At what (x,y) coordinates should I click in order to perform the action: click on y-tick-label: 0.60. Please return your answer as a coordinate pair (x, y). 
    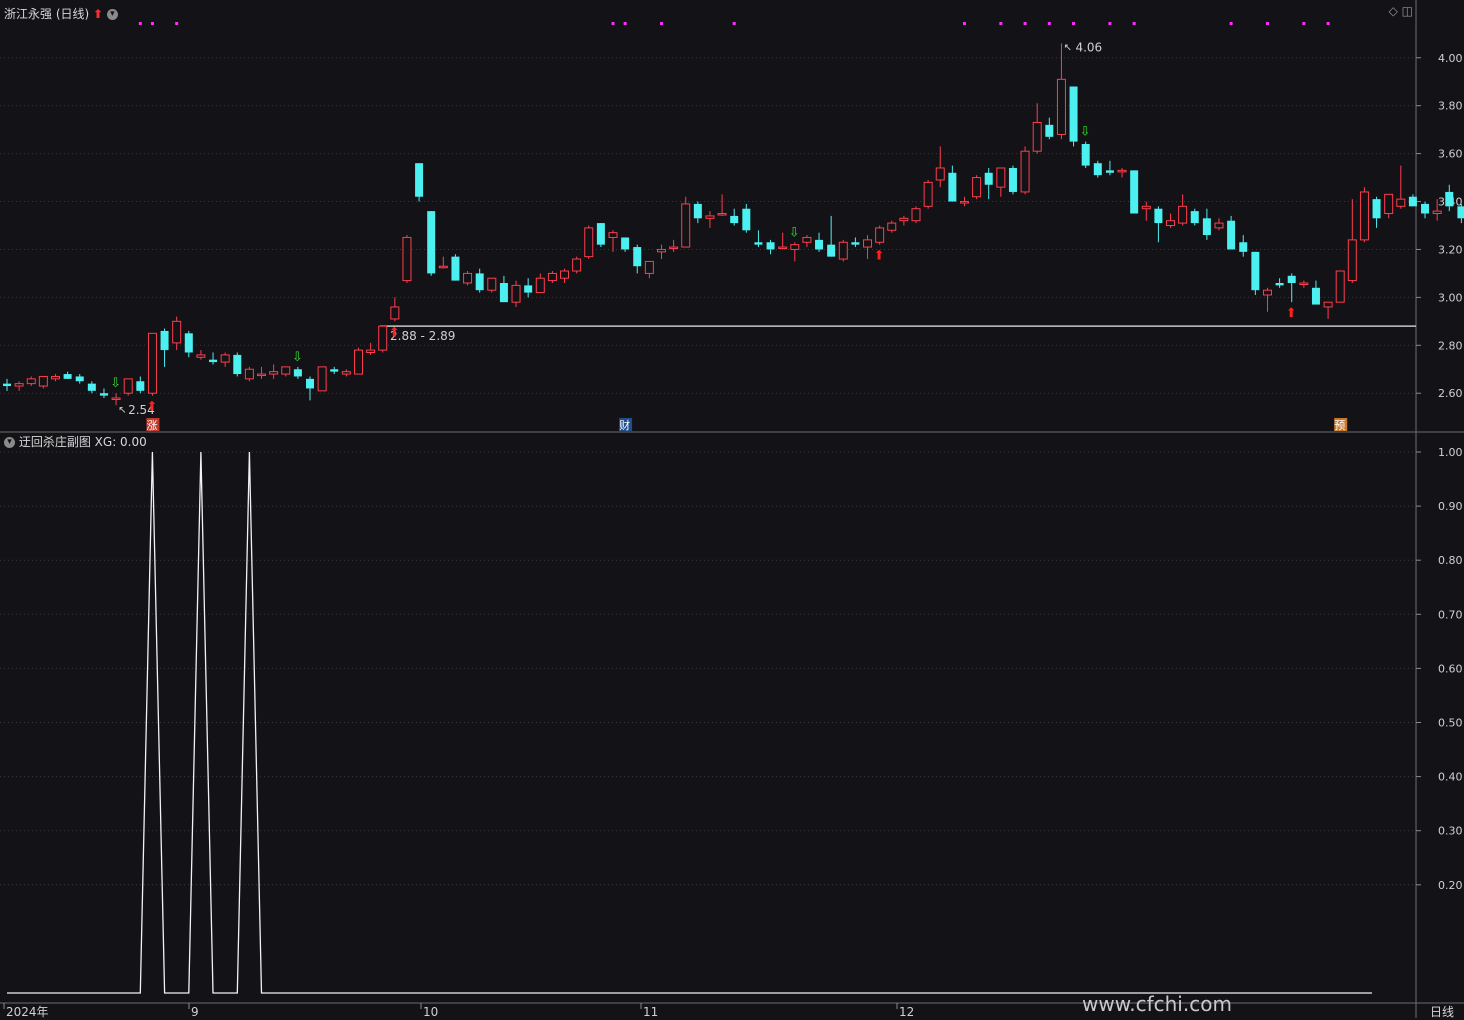
    Looking at the image, I should click on (1450, 668).